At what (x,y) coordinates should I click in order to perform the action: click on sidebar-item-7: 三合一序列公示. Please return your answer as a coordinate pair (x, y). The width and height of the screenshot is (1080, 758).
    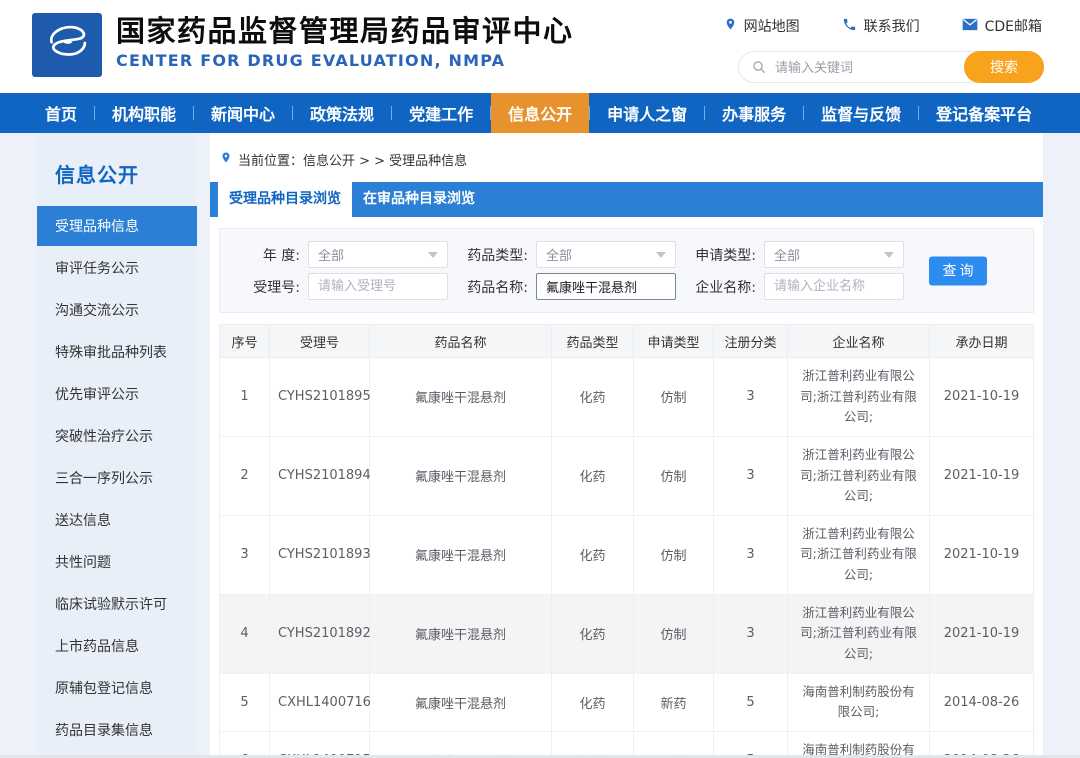
    Looking at the image, I should click on (117, 478).